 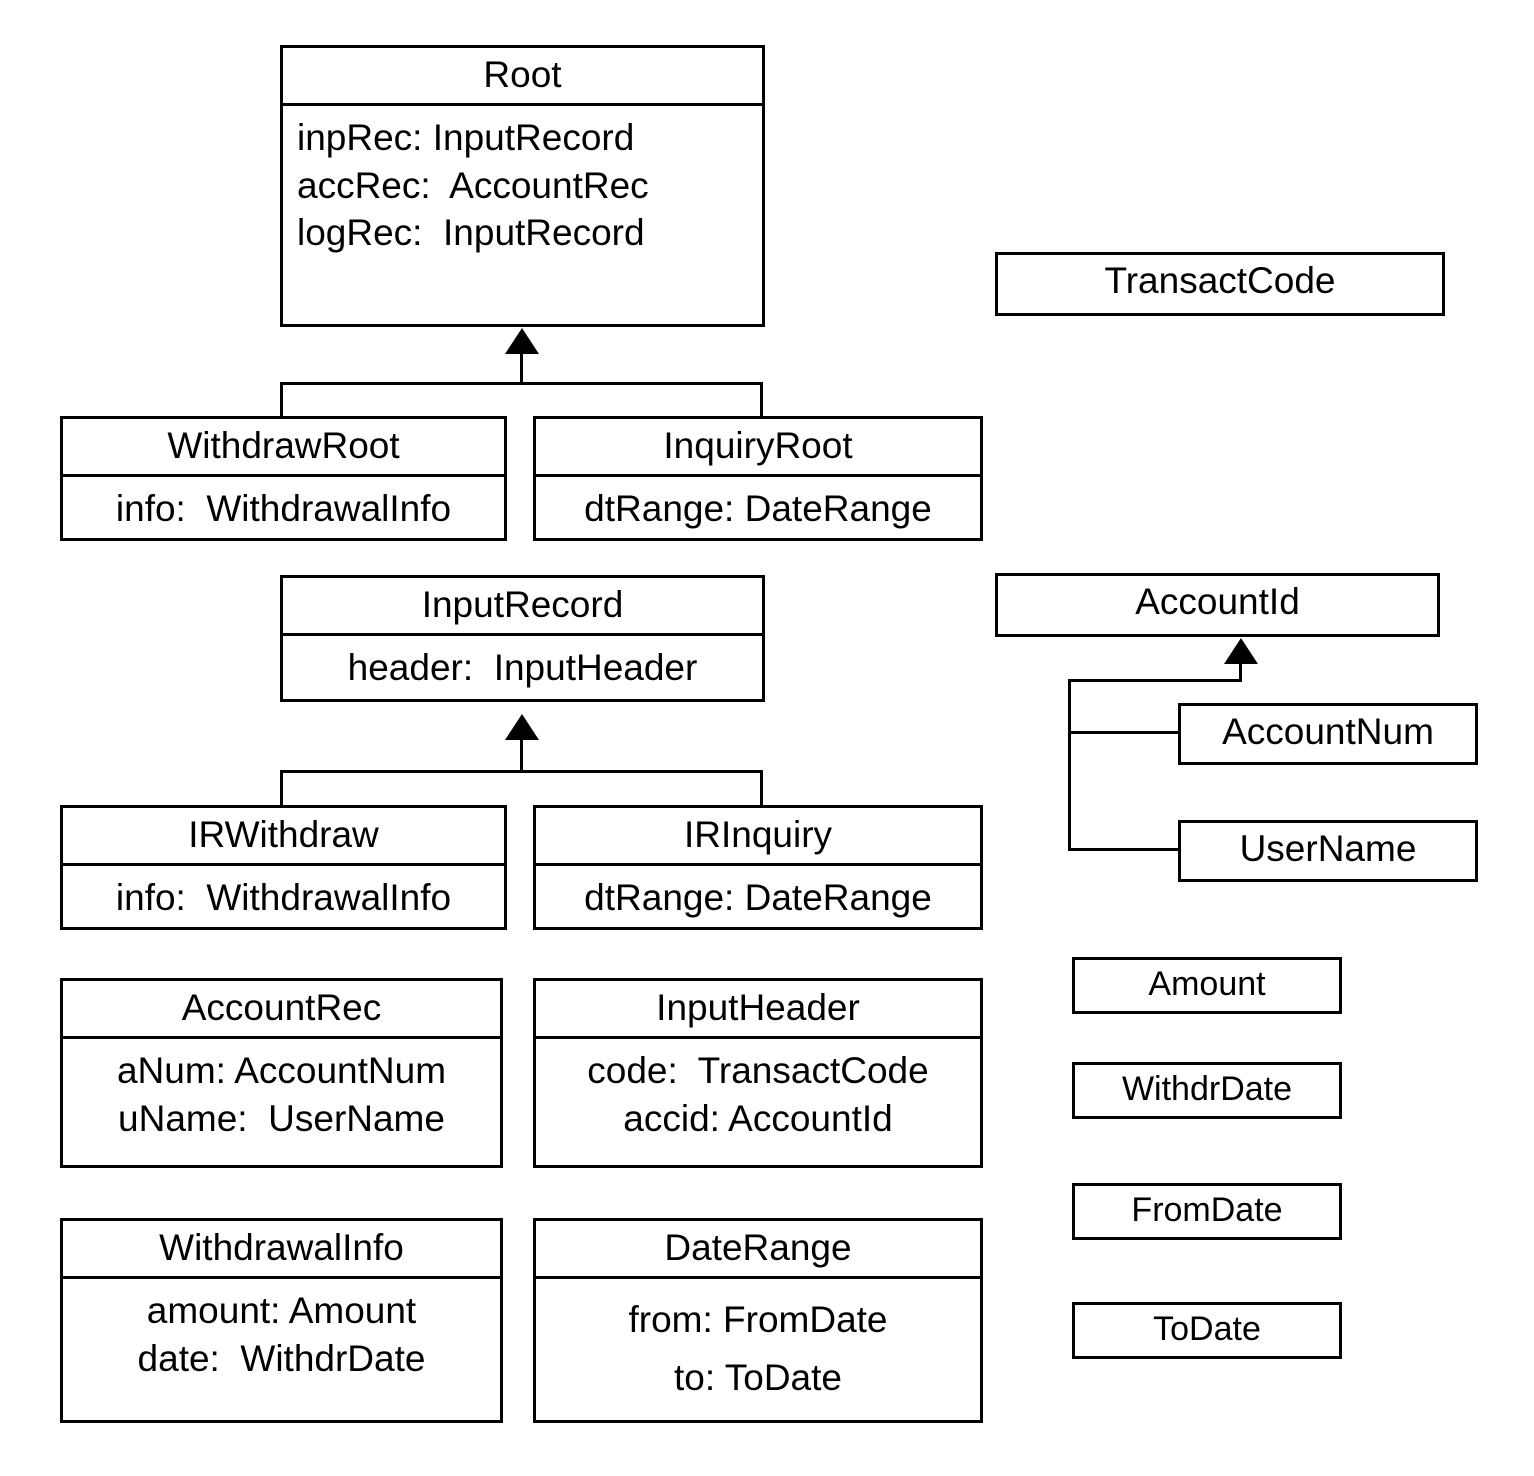 I want to click on class-box-inquiryroot: InquiryRoot dtRange: DateRange, so click(x=758, y=478).